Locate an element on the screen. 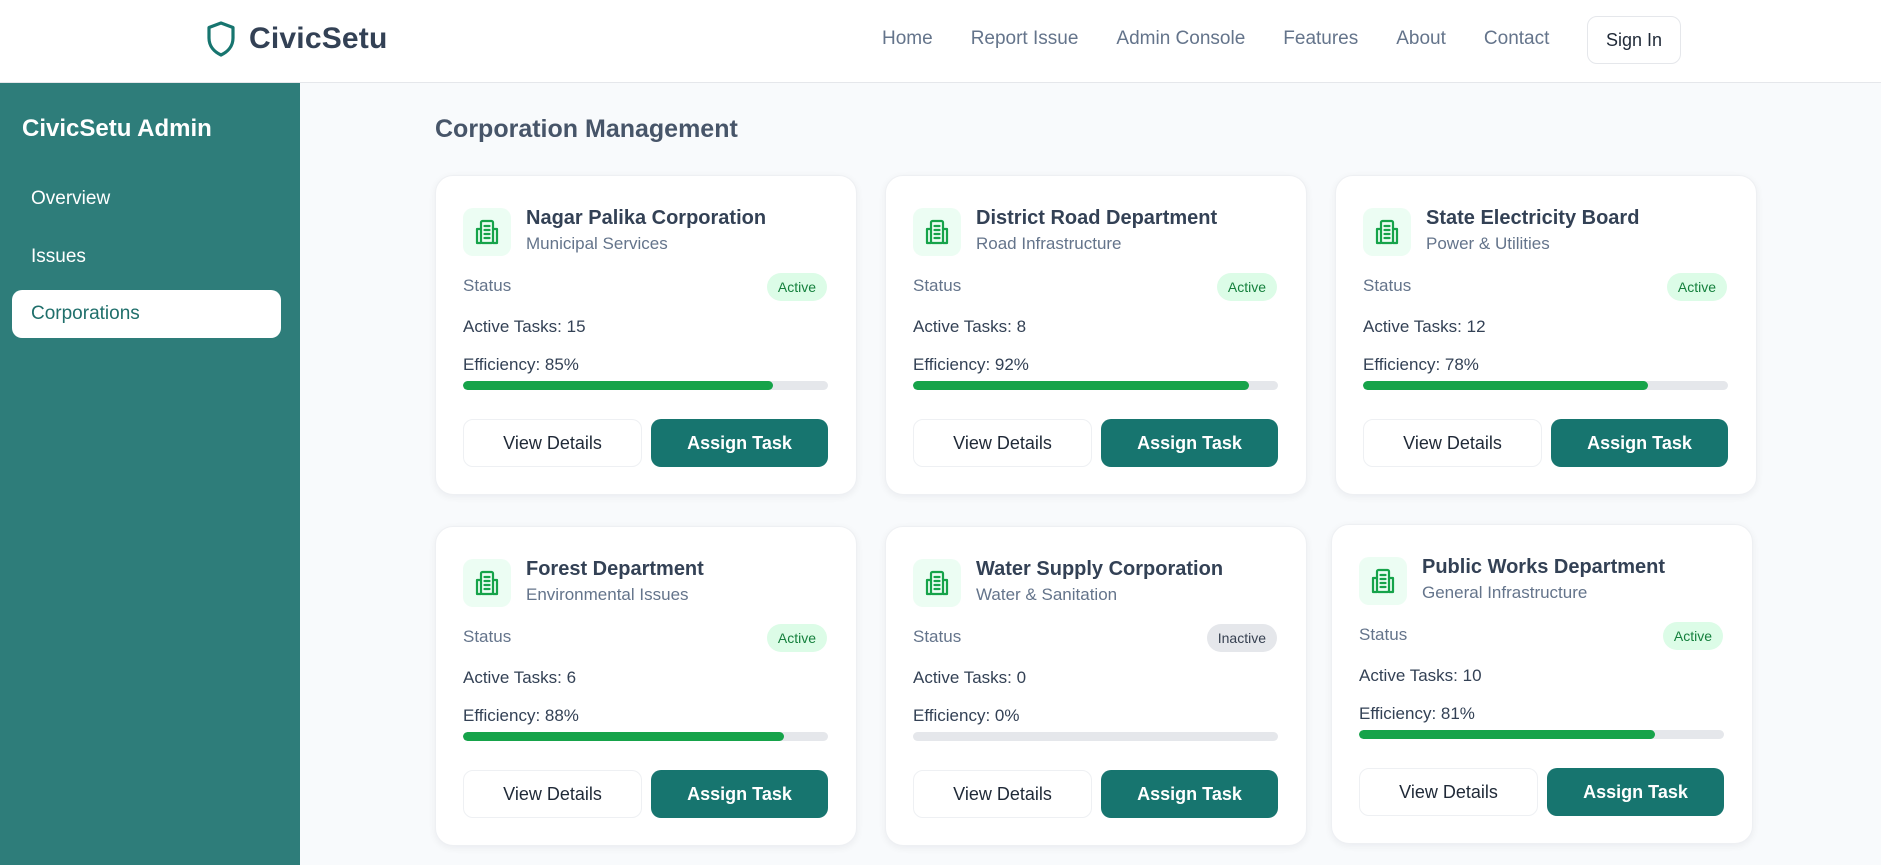 The width and height of the screenshot is (1881, 865). brand-name: CivicSetu is located at coordinates (318, 38).